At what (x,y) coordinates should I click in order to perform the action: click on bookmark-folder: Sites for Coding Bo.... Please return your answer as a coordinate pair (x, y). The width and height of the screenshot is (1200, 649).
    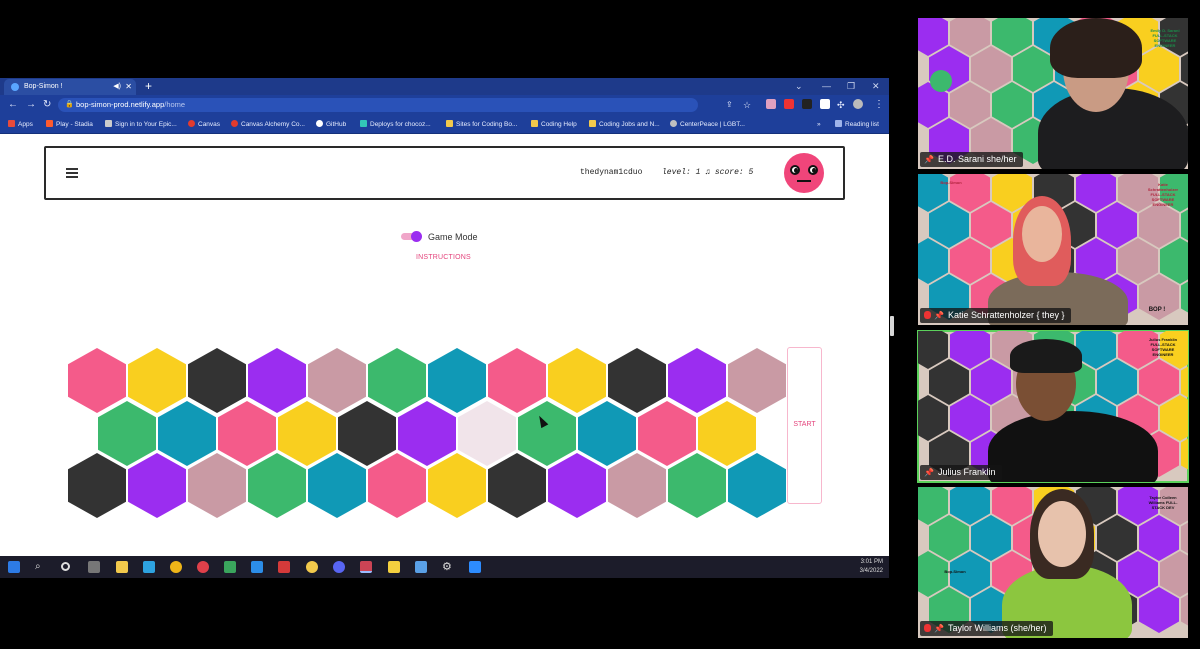
    Looking at the image, I should click on (481, 124).